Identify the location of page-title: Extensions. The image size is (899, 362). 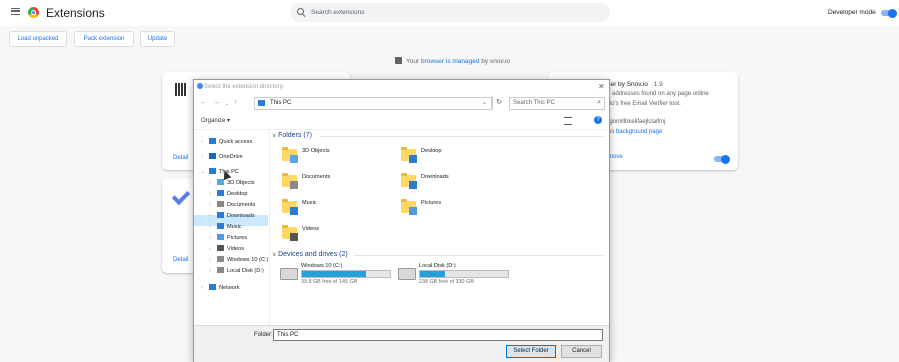
(75, 13).